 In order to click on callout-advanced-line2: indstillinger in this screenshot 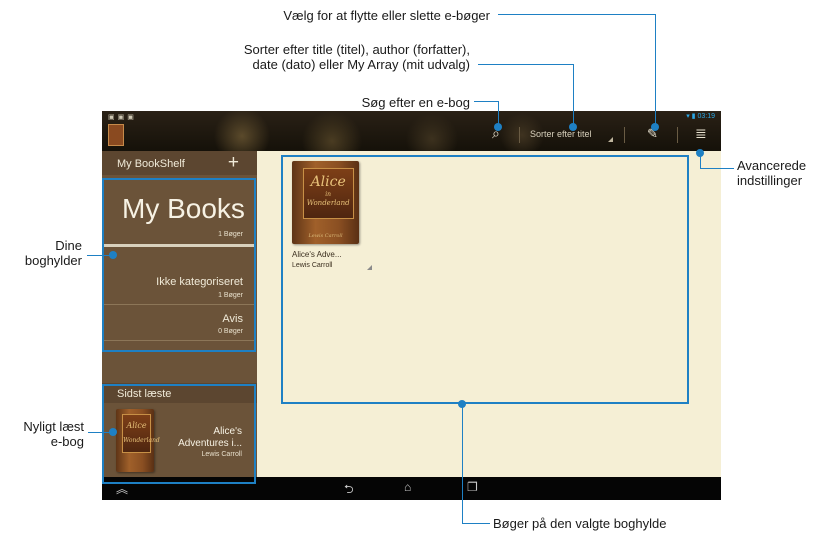, I will do `click(770, 180)`.